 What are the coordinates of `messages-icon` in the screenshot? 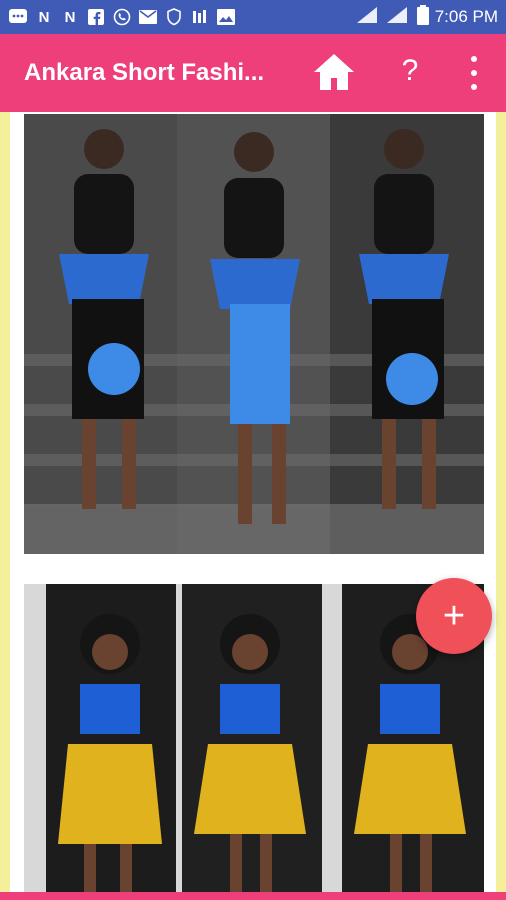 It's located at (18, 17).